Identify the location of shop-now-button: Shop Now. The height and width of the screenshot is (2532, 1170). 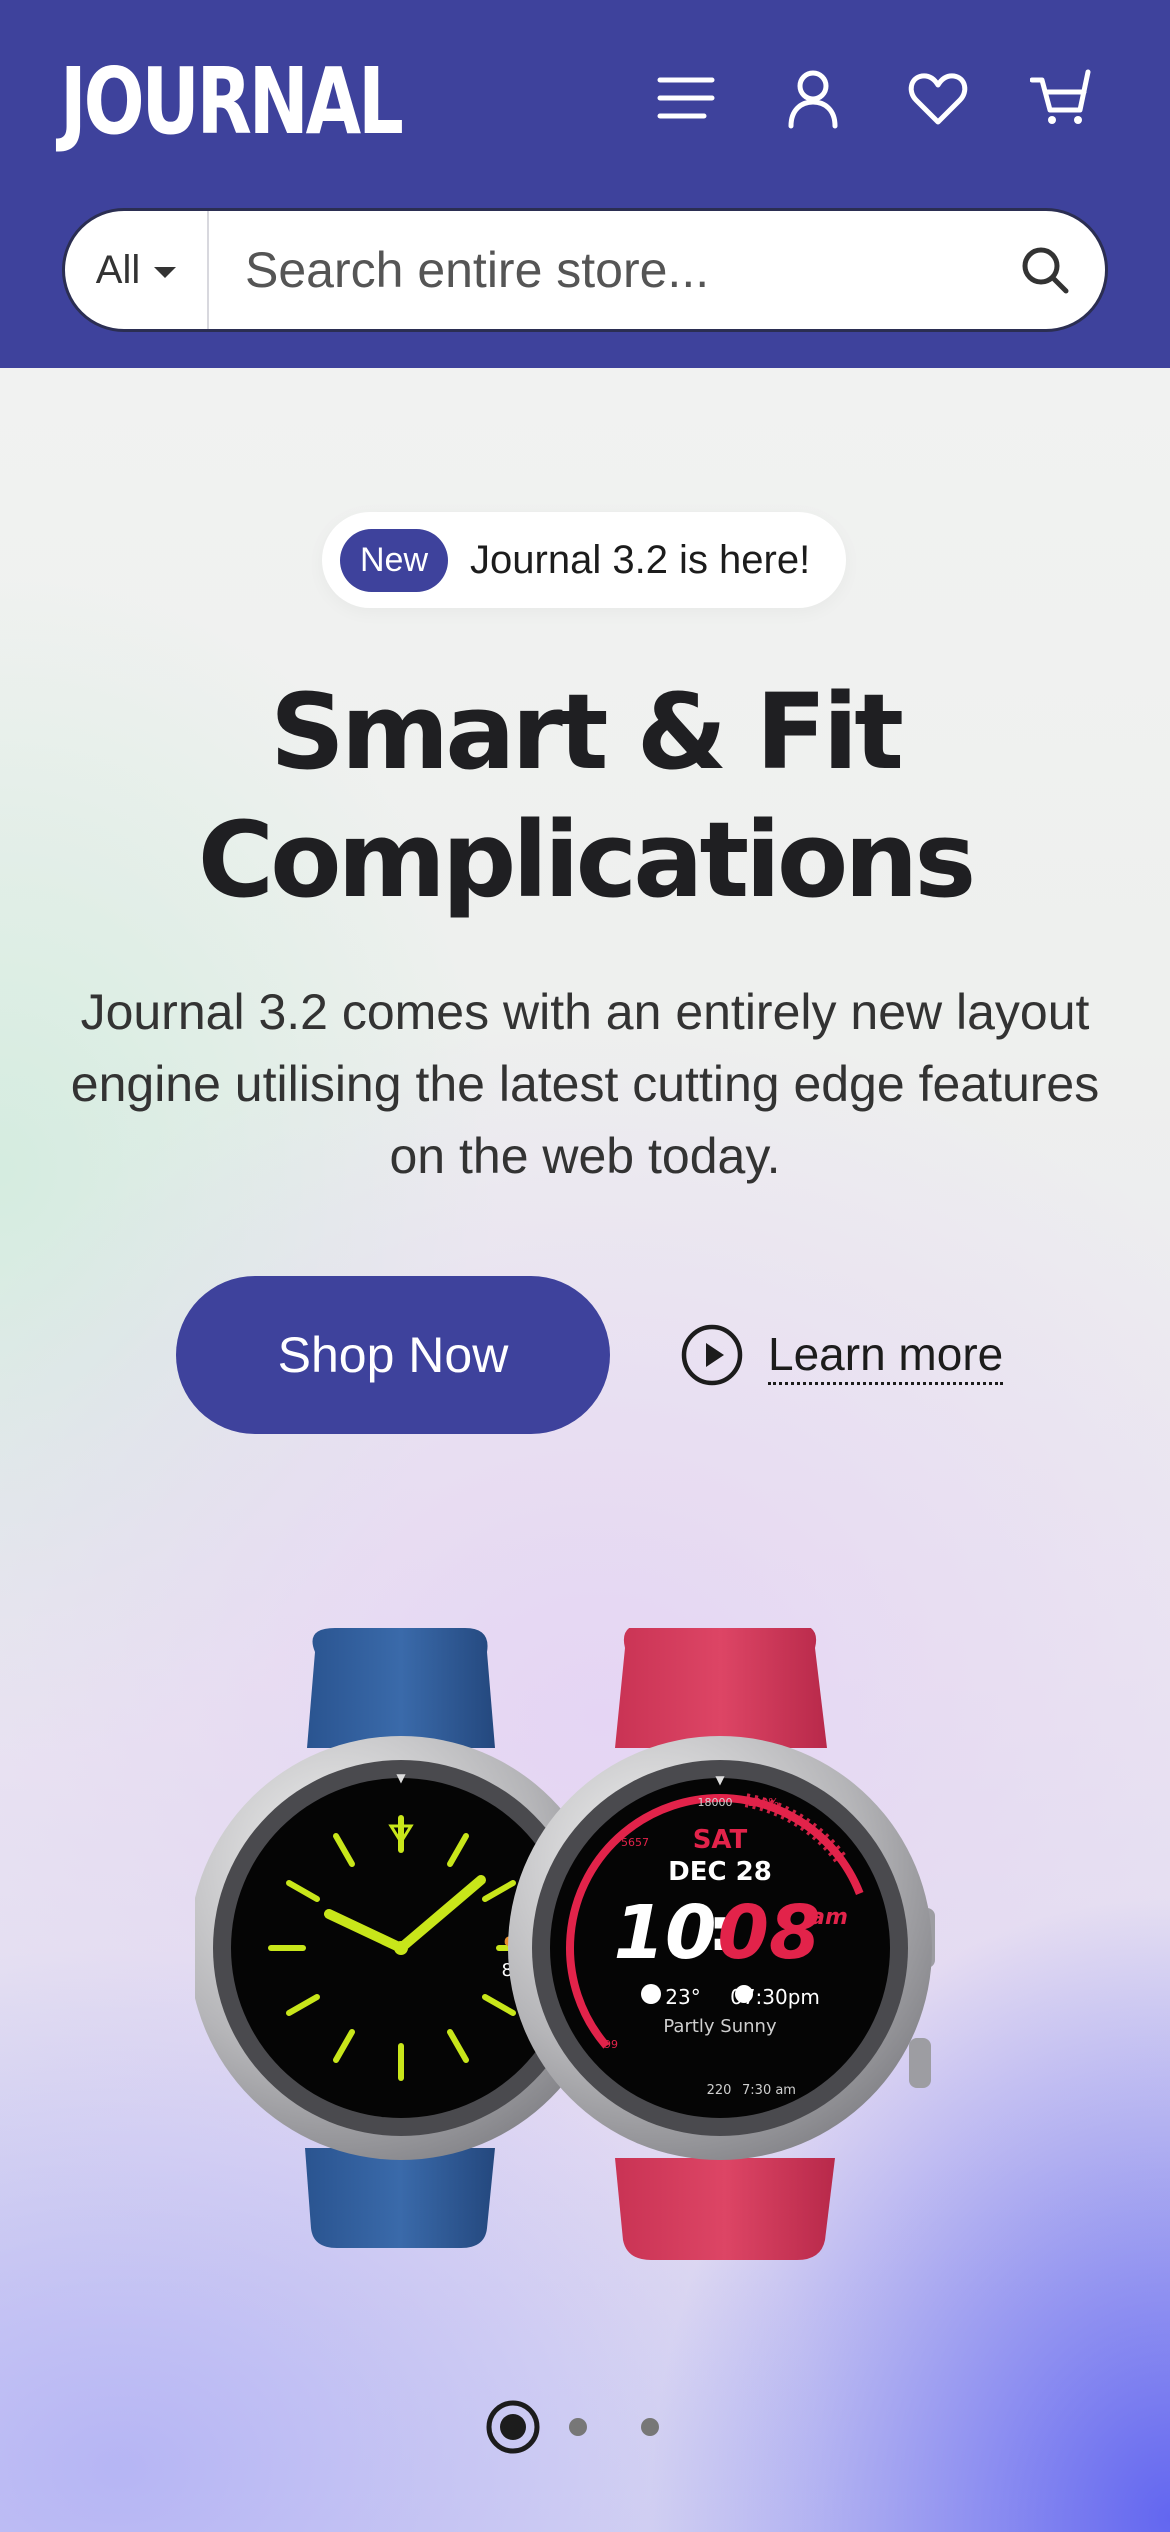
(393, 1355).